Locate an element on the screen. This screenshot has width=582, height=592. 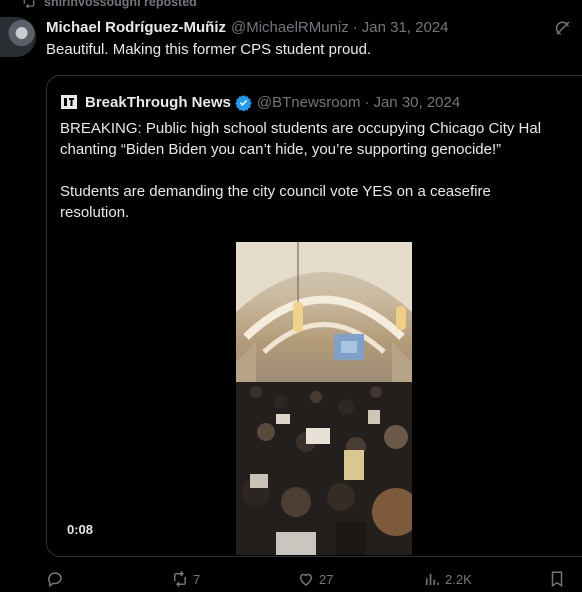
video-duration: 0:08 is located at coordinates (80, 529).